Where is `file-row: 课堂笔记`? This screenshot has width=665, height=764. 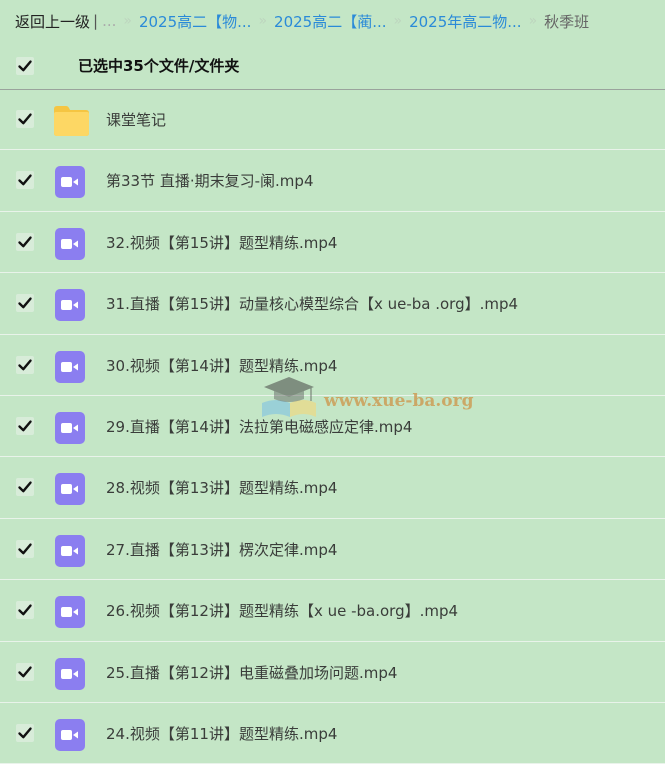 file-row: 课堂笔记 is located at coordinates (332, 120).